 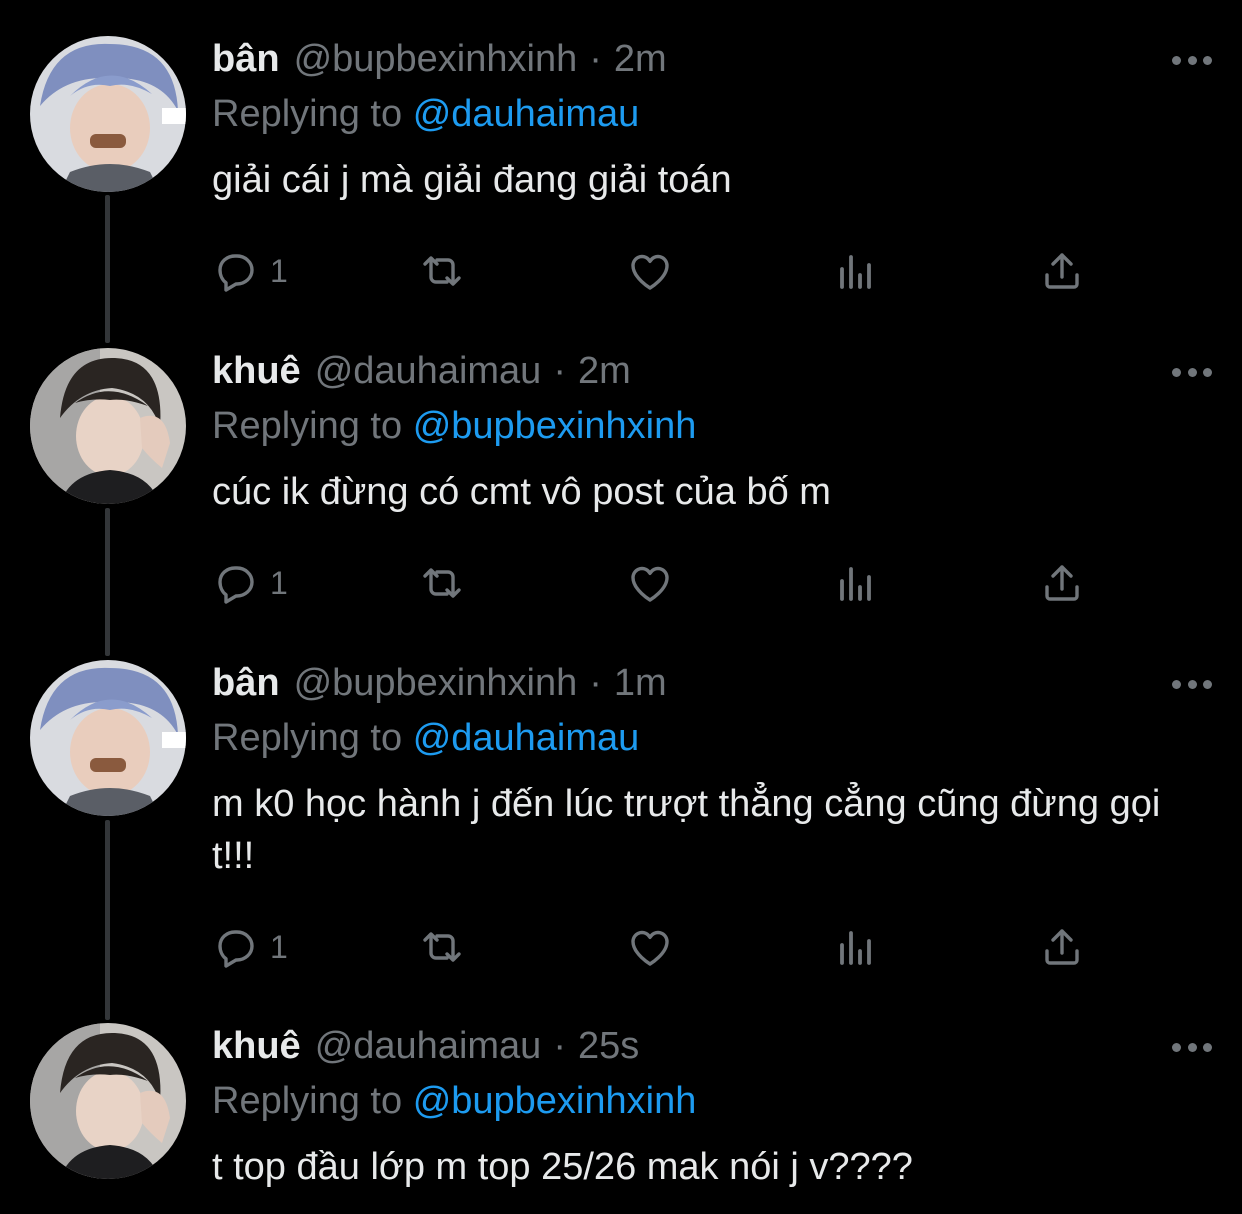 What do you see at coordinates (707, 59) in the screenshot?
I see `tweet-header: bân @bupbexinhxinh · 2m` at bounding box center [707, 59].